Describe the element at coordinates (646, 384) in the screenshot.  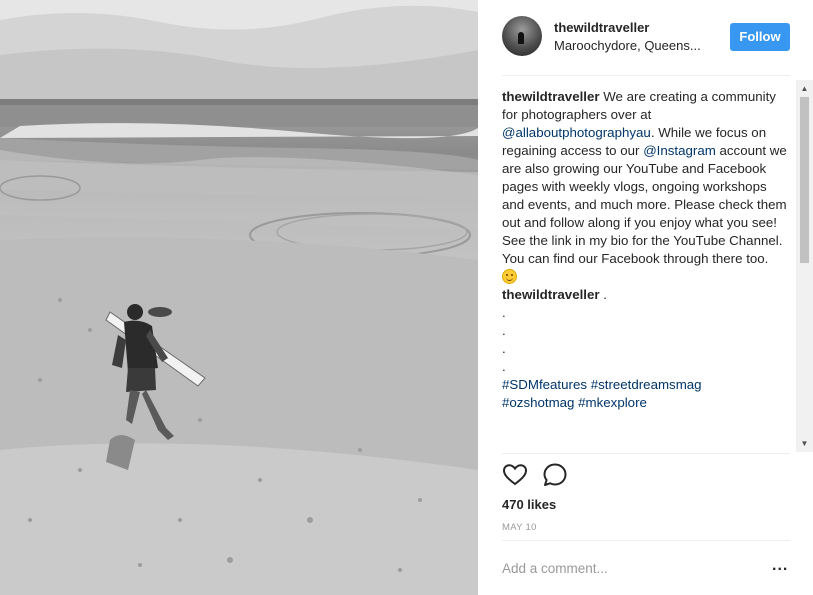
I see `hashtag-streetdreamsmag: #streetdreamsmag` at that location.